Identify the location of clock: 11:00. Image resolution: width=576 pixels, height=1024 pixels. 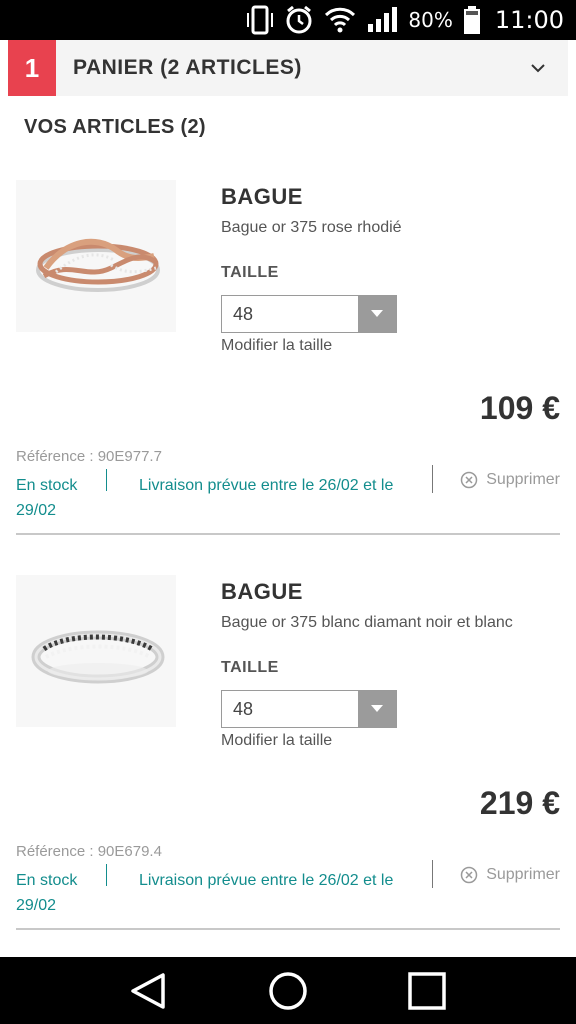
(529, 20).